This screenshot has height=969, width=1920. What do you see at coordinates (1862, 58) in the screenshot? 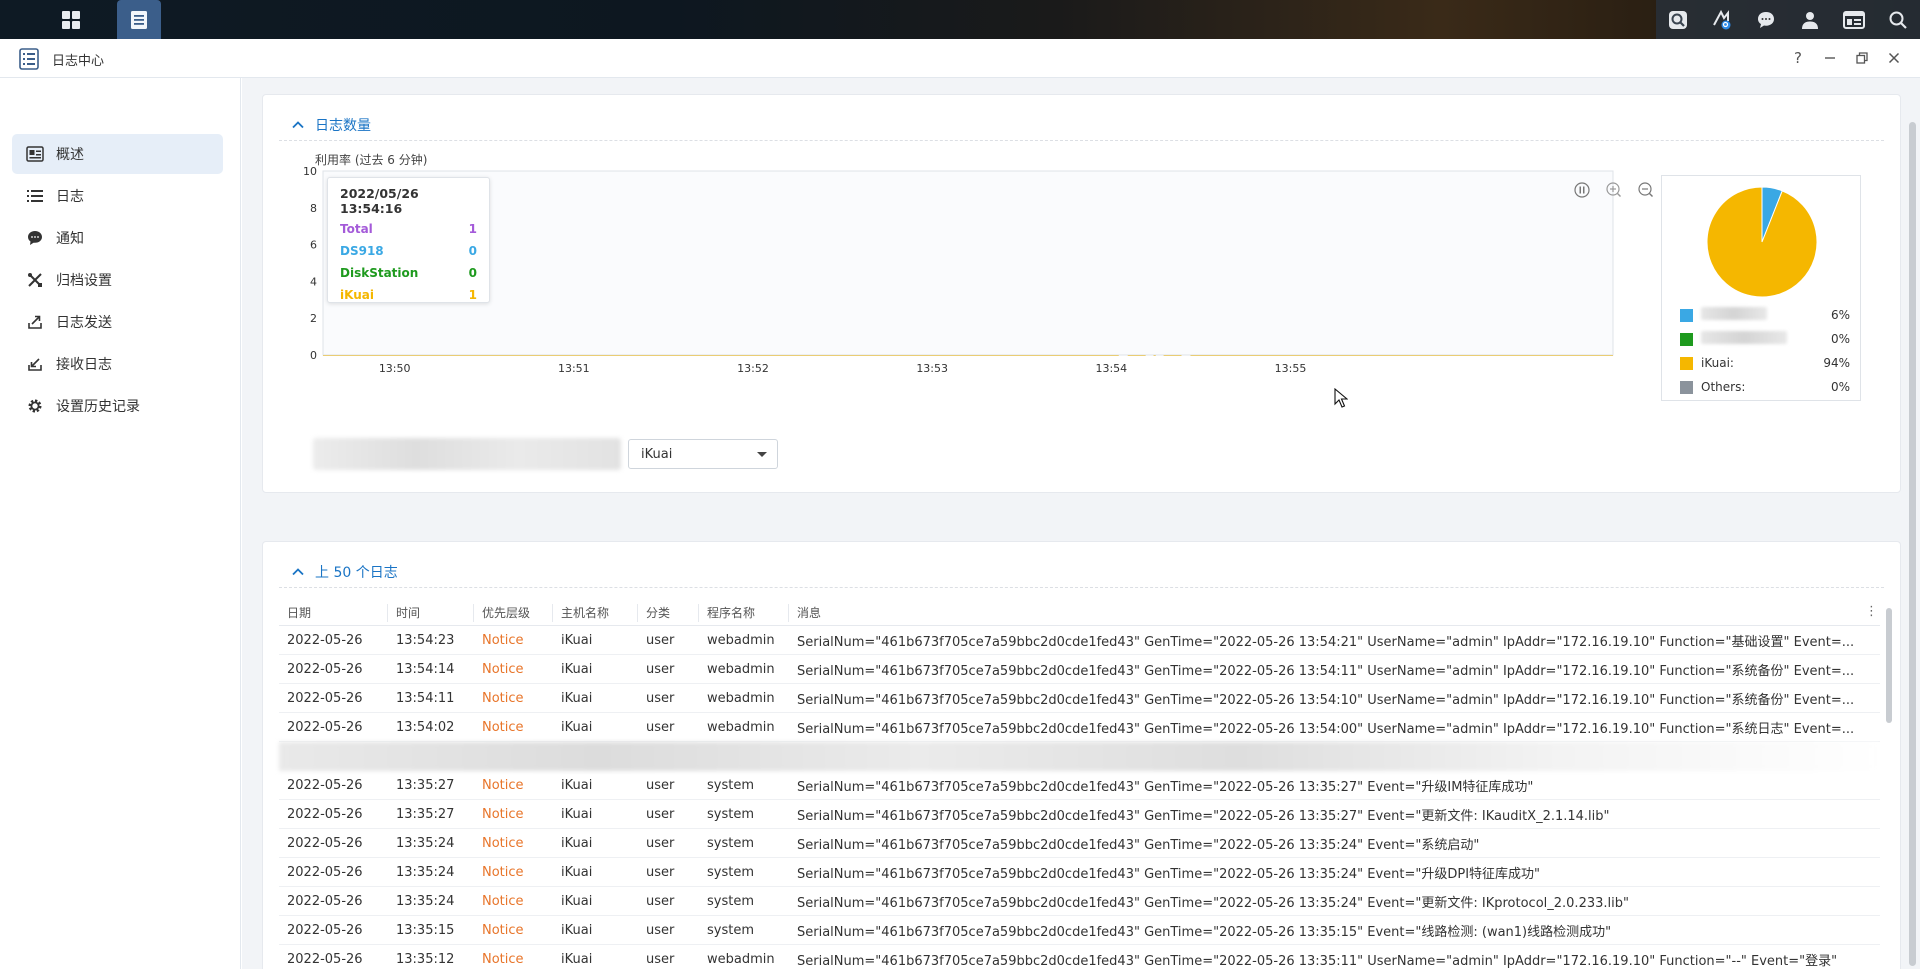
I see `restore-button` at bounding box center [1862, 58].